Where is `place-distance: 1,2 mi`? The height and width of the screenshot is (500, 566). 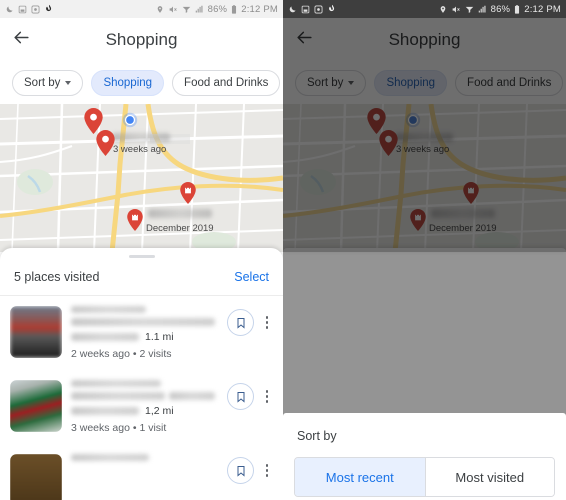 place-distance: 1,2 mi is located at coordinates (159, 411).